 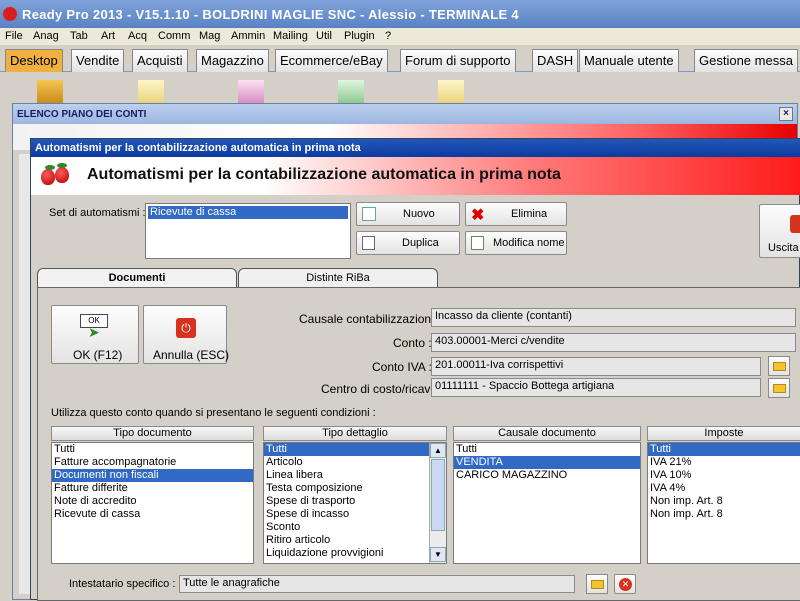 I want to click on tab-forum-di-supporto: Forum di supporto, so click(x=458, y=60).